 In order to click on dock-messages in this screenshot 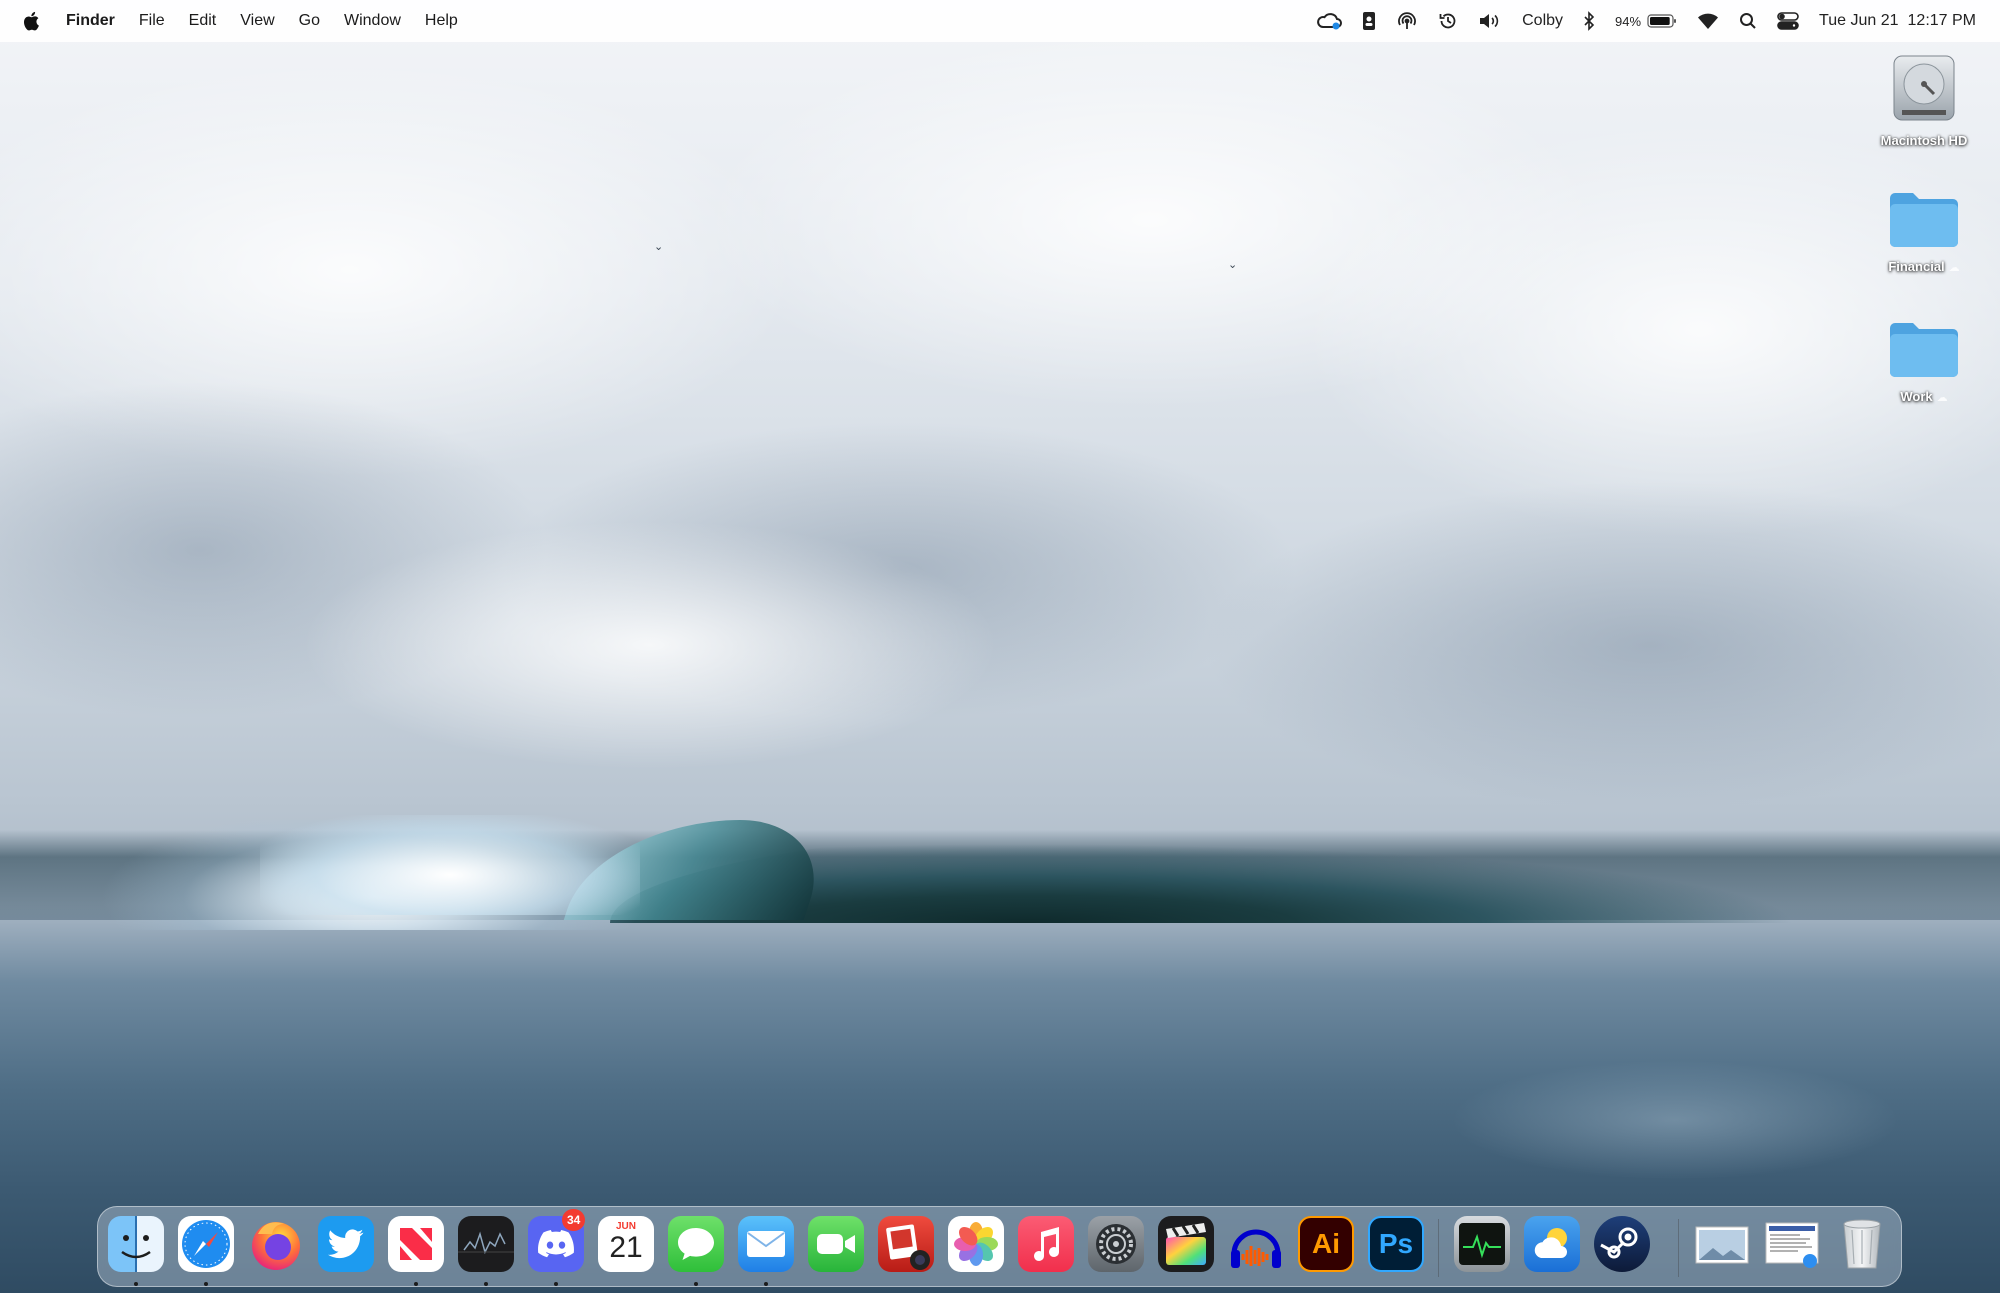, I will do `click(696, 1244)`.